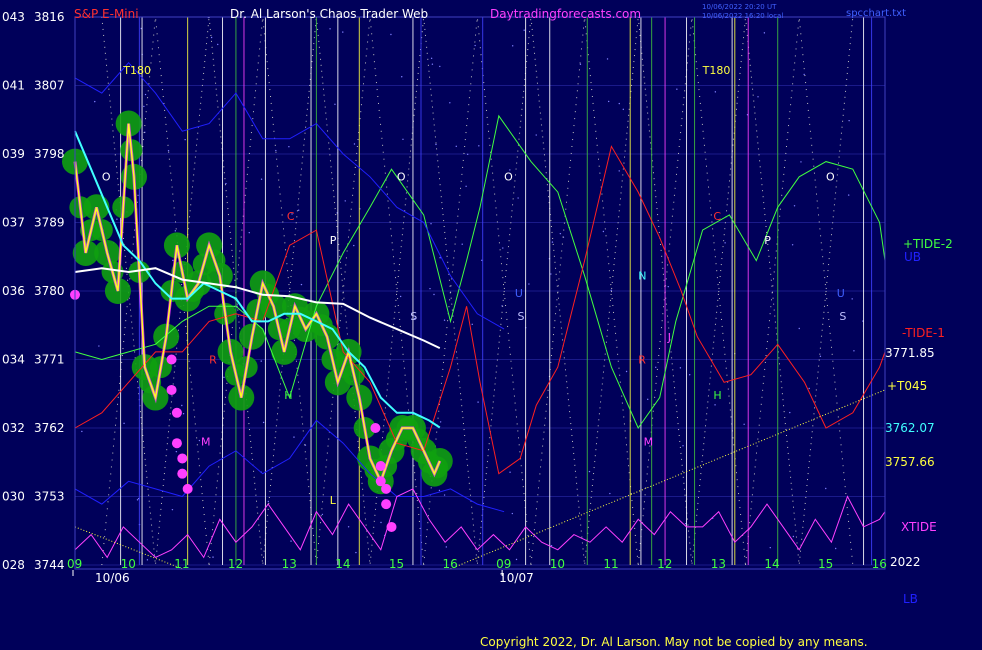 Image resolution: width=982 pixels, height=650 pixels. I want to click on x-tick-label: 15, so click(396, 564).